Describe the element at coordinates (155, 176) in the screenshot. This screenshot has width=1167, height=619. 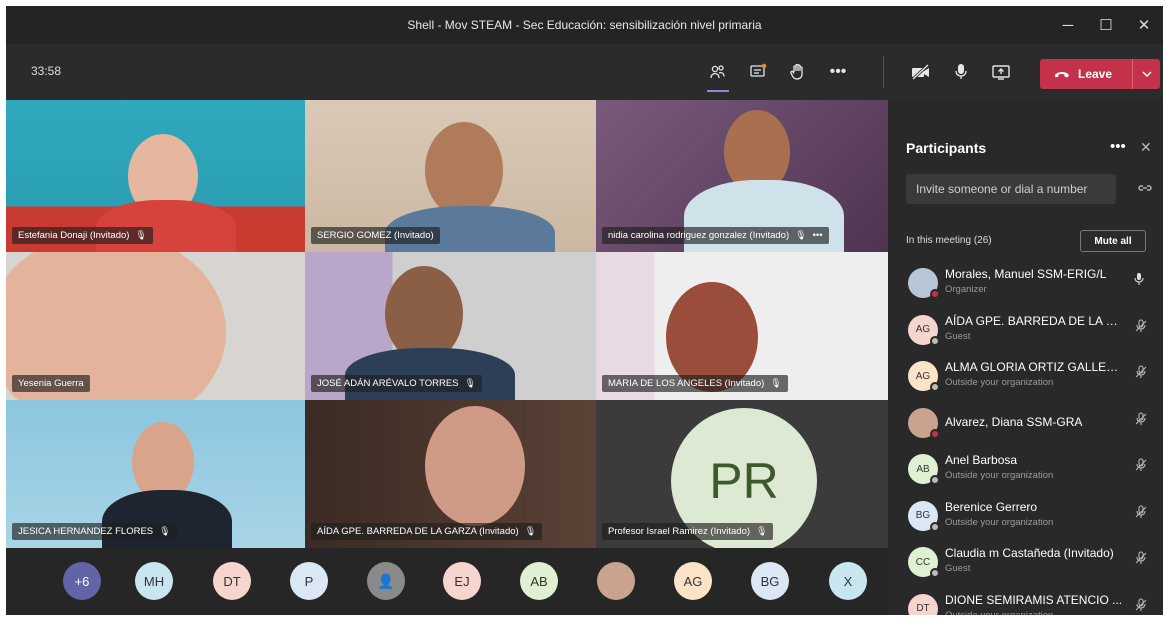
I see `video-tile: Estefania Donaji (Invitado) 🎙` at that location.